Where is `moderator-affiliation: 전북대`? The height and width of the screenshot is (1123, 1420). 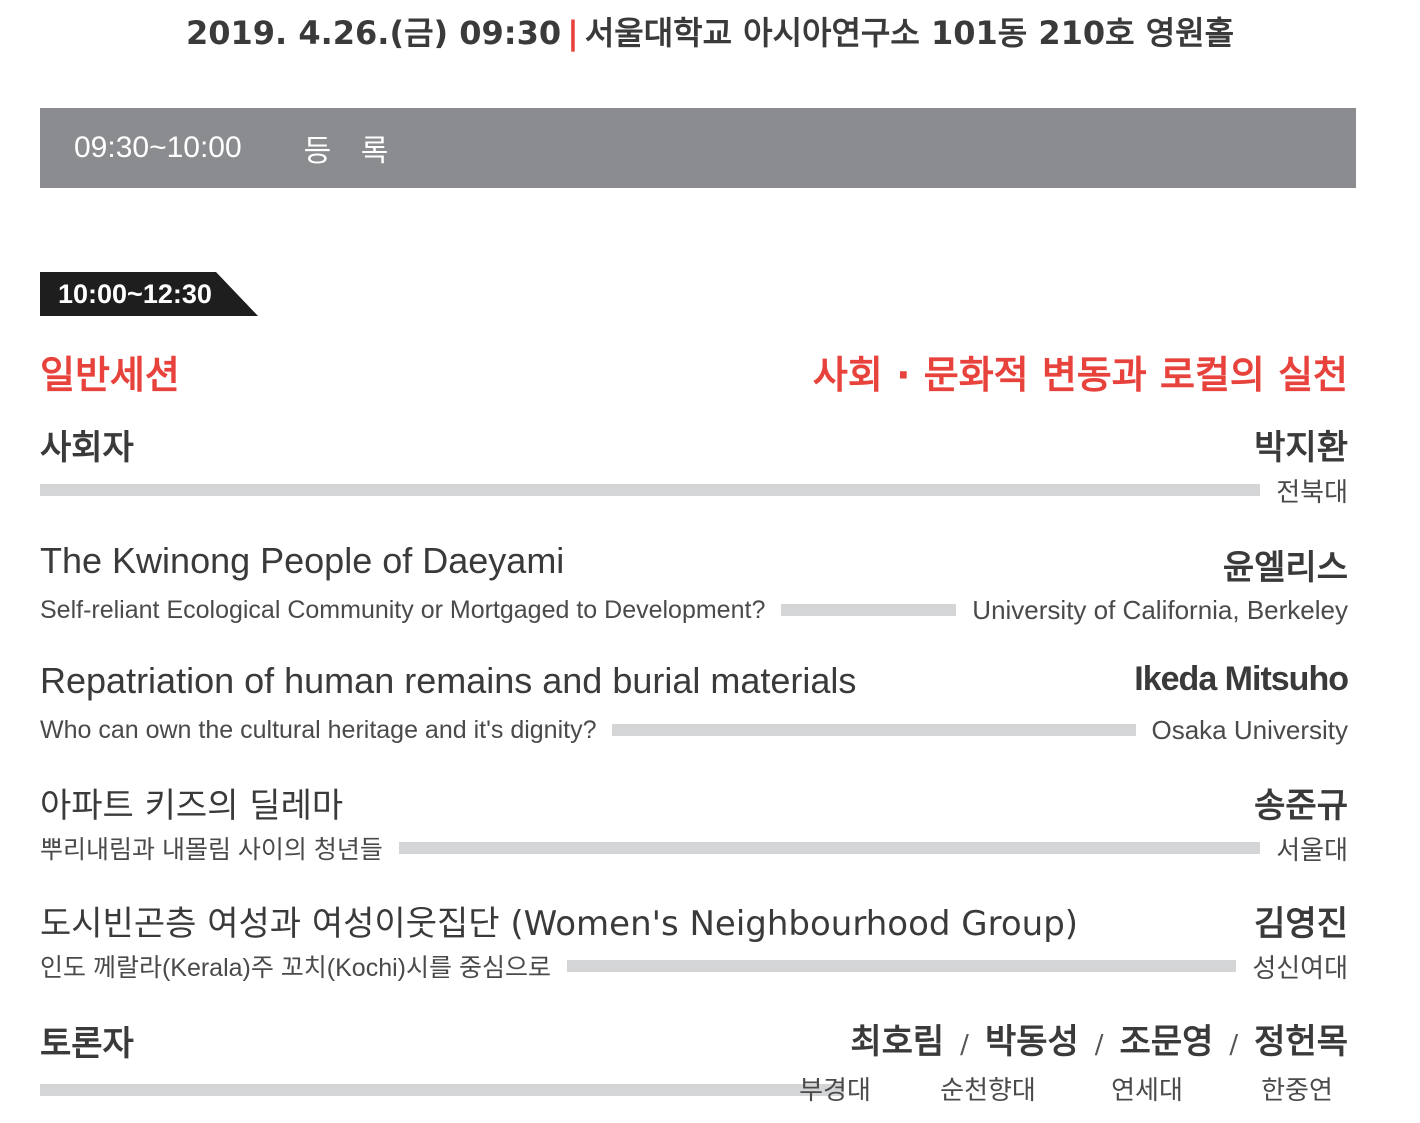 moderator-affiliation: 전북대 is located at coordinates (1312, 491).